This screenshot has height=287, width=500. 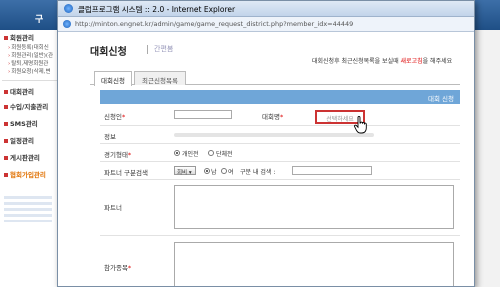 What do you see at coordinates (382, 61) in the screenshot?
I see `refresh-notice: 대회신청후 최근신청목록을 보실때 새로고침을 해주세요` at bounding box center [382, 61].